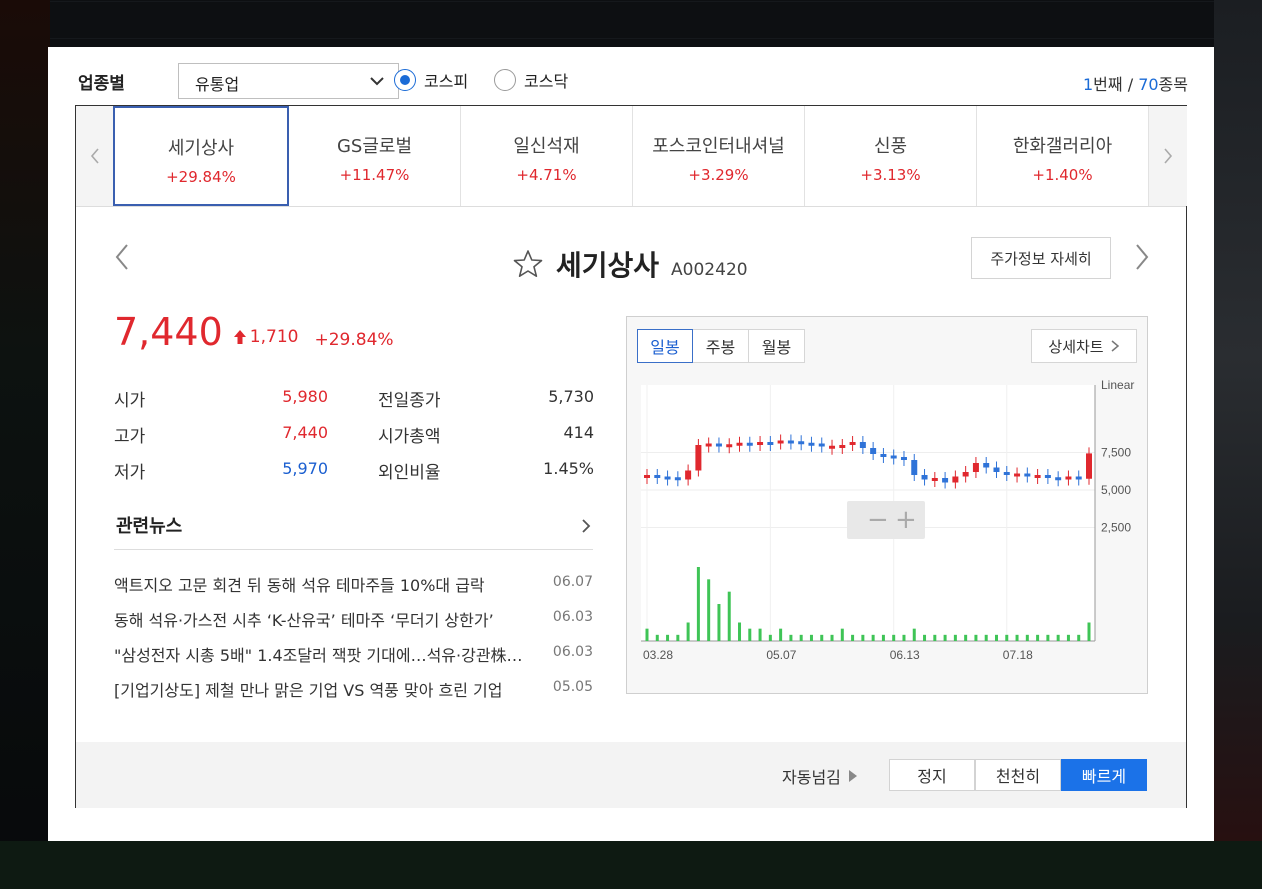 The width and height of the screenshot is (1262, 889). I want to click on stock-tab-4: 신풍 +3.13%, so click(891, 156).